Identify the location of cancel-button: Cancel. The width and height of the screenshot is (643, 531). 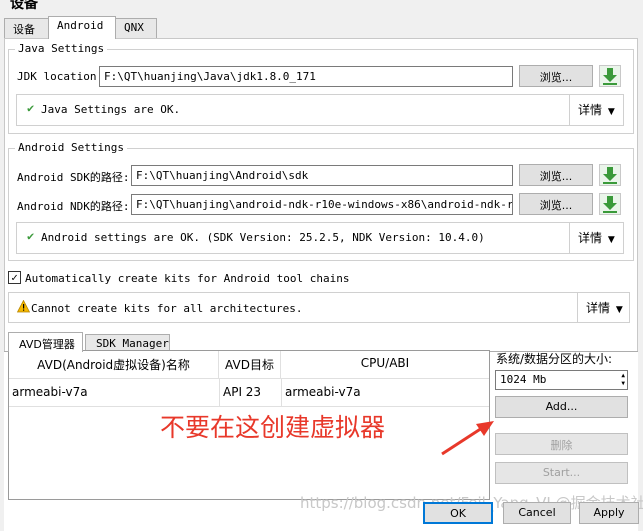
(537, 513).